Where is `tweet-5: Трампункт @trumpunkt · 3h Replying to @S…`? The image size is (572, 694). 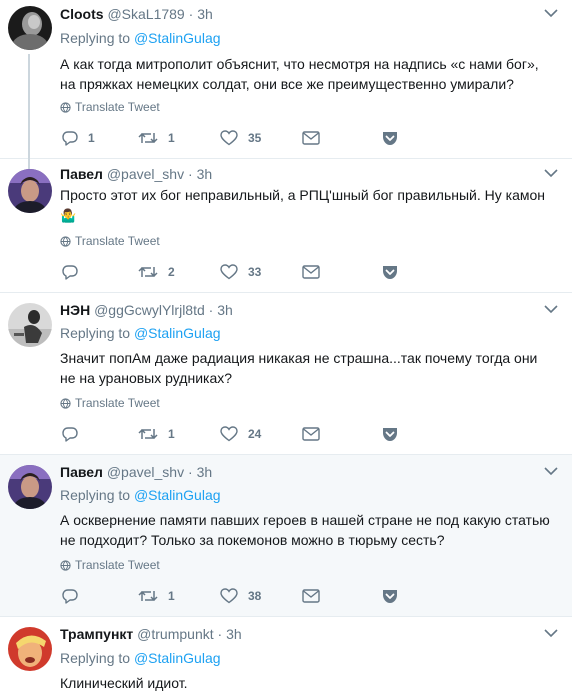
tweet-5: Трампункт @trumpunkt · 3h Replying to @S… is located at coordinates (286, 655).